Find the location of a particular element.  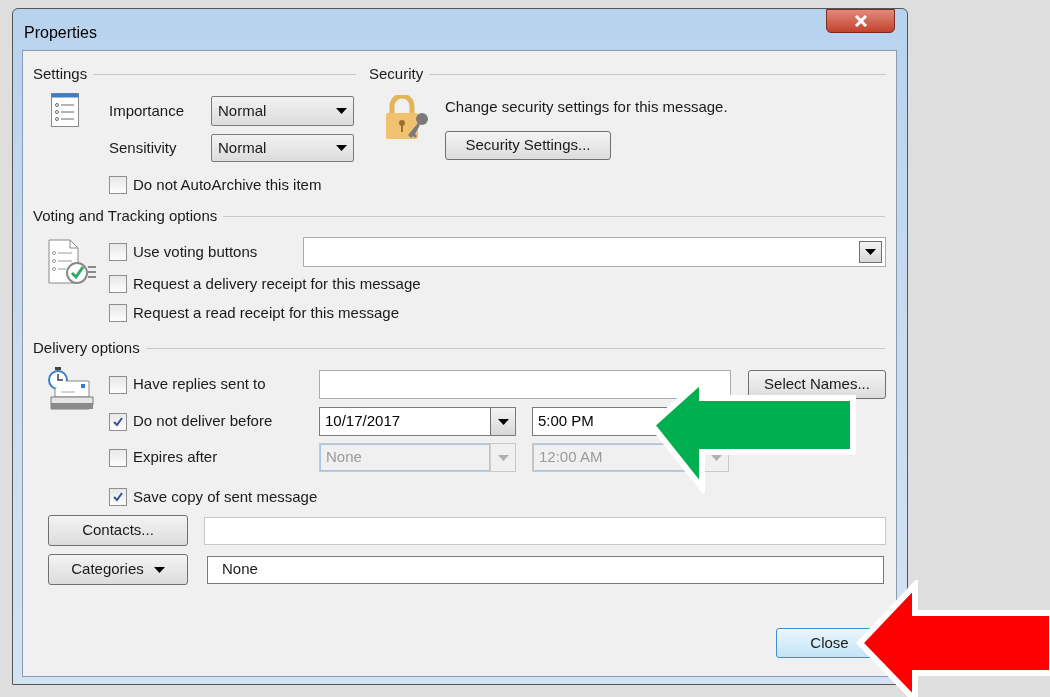

checkbox-label: Expires after is located at coordinates (176, 457).